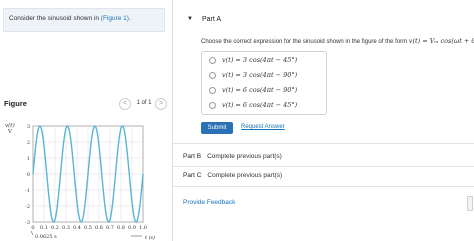 The height and width of the screenshot is (241, 474). What do you see at coordinates (441, 41) in the screenshot?
I see `question-equation: v(t) = Vₘ cos(ωt + θ)` at bounding box center [441, 41].